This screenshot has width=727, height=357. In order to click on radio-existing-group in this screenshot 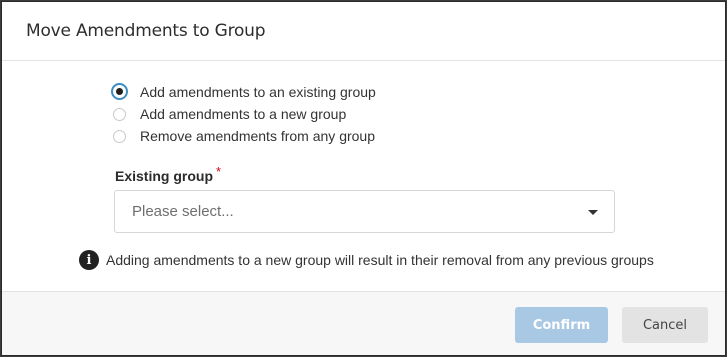, I will do `click(119, 91)`.